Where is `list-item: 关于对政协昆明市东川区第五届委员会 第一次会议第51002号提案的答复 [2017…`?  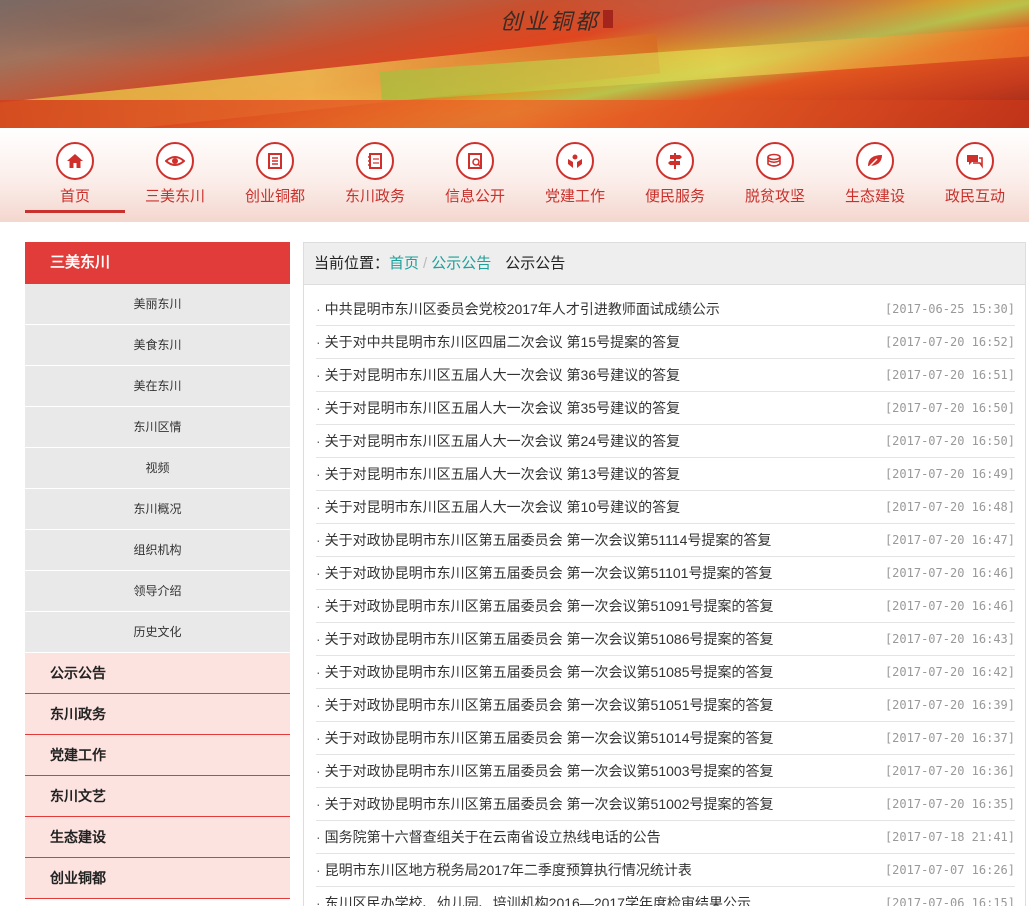
list-item: 关于对政协昆明市东川区第五届委员会 第一次会议第51002号提案的答复 [2017… is located at coordinates (665, 804).